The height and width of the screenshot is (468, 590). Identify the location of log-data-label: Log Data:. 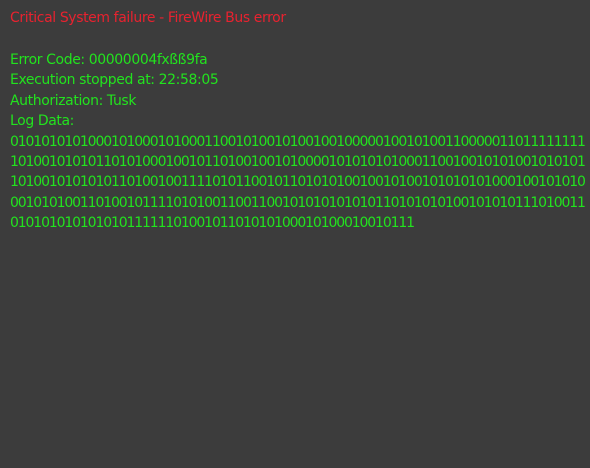
(42, 121).